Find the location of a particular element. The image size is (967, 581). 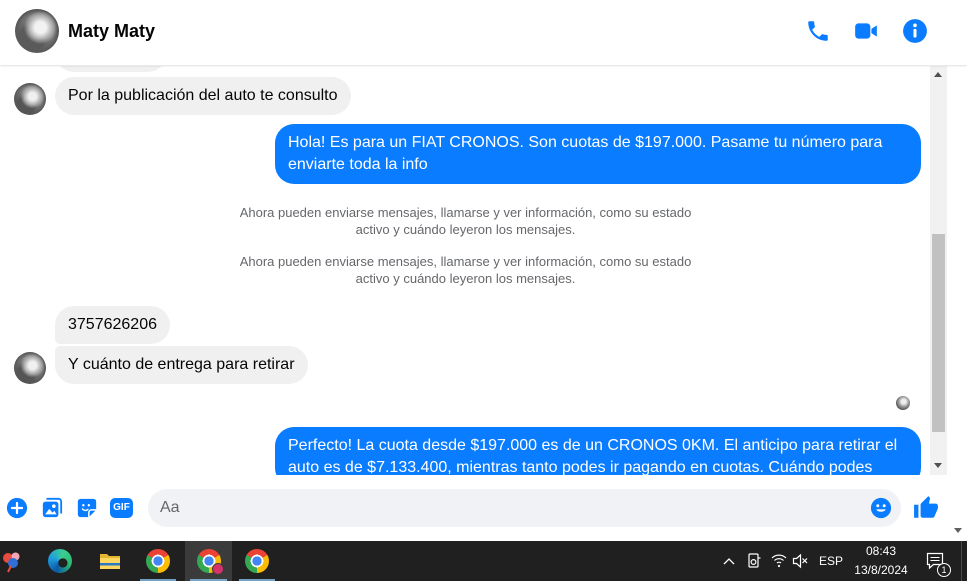

clock-time: 08:43 is located at coordinates (881, 551).